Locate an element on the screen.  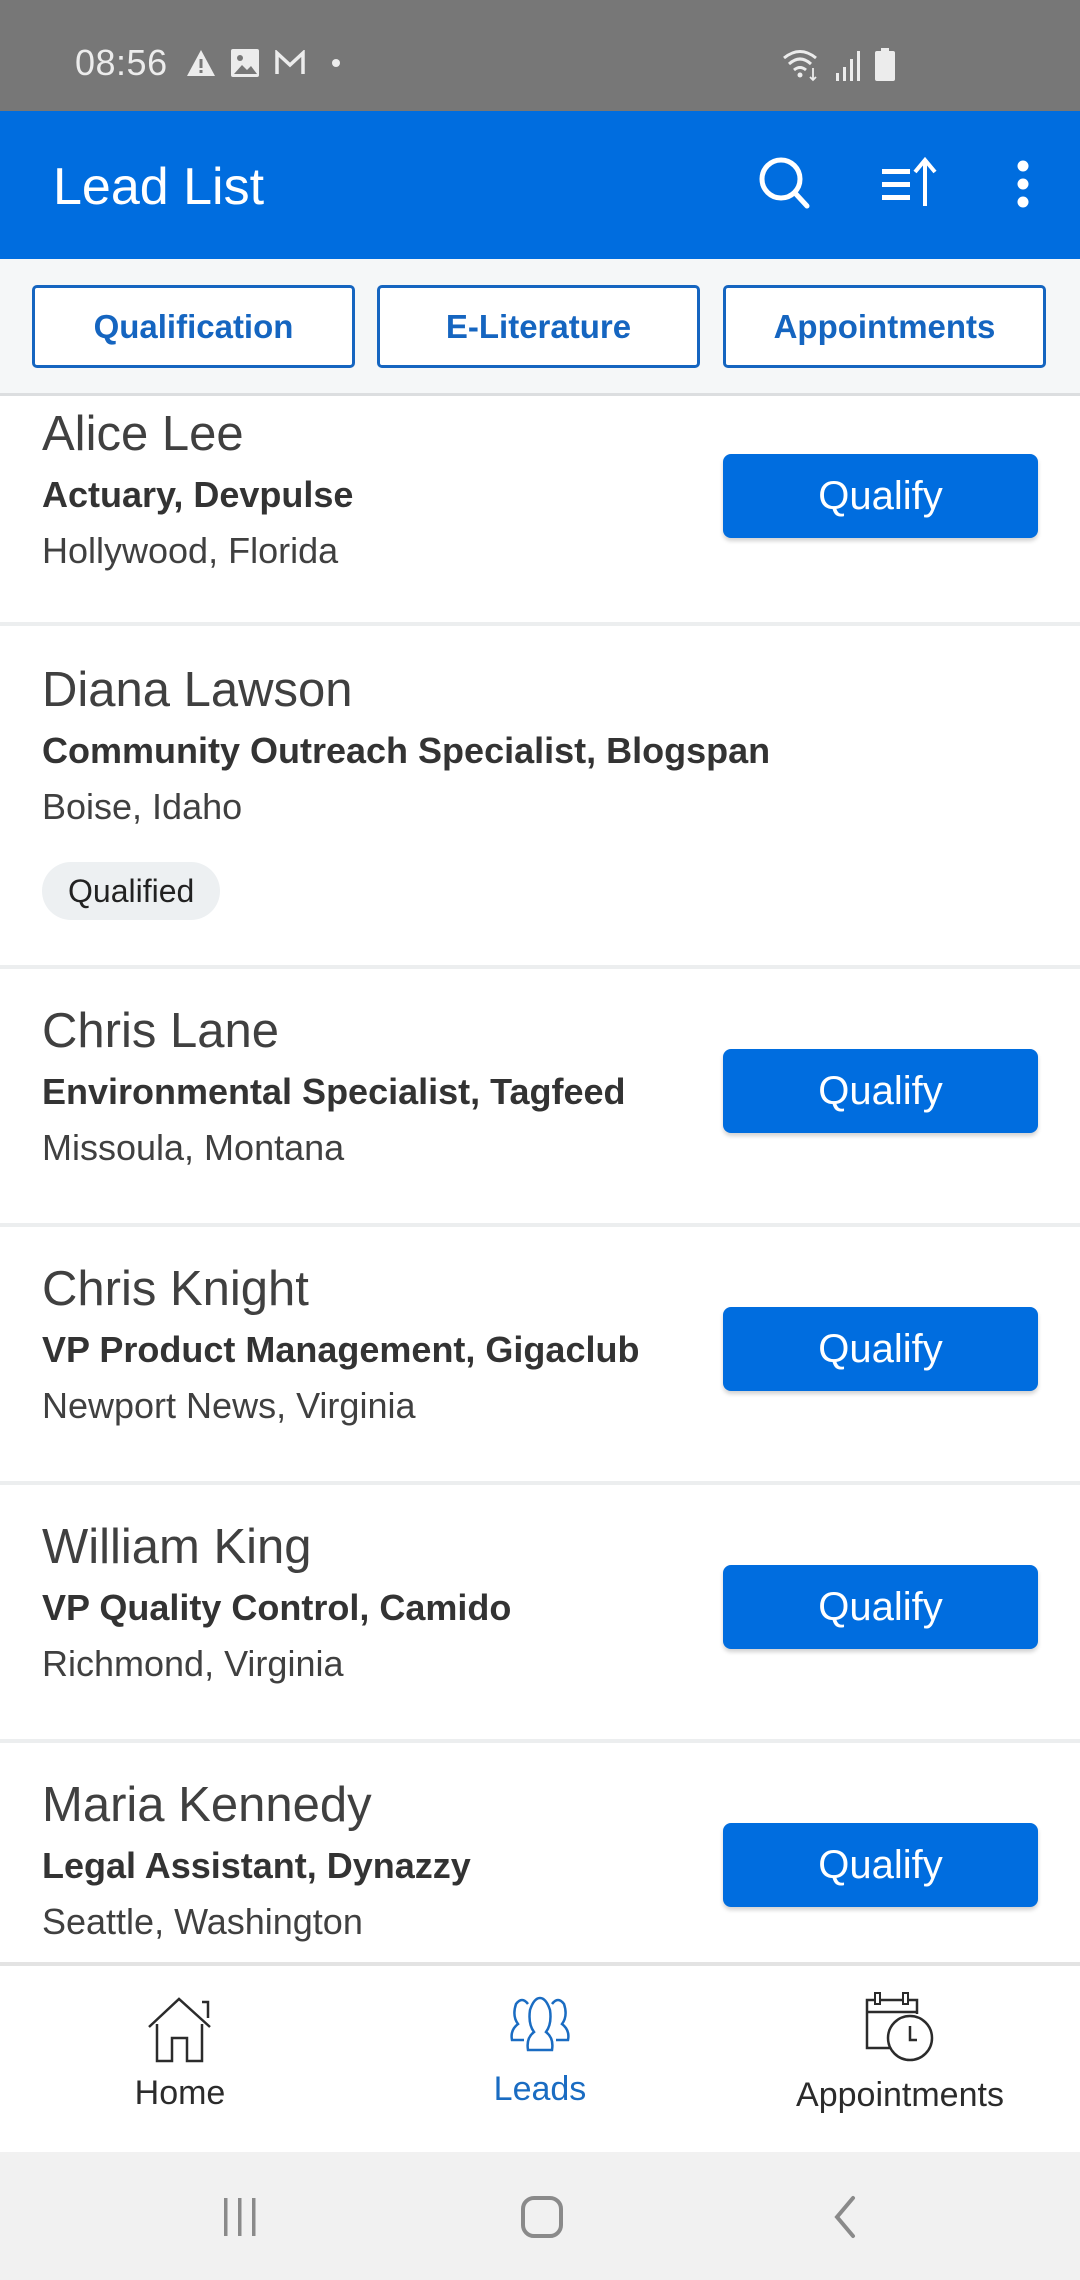
nav-home: Home is located at coordinates (180, 2059).